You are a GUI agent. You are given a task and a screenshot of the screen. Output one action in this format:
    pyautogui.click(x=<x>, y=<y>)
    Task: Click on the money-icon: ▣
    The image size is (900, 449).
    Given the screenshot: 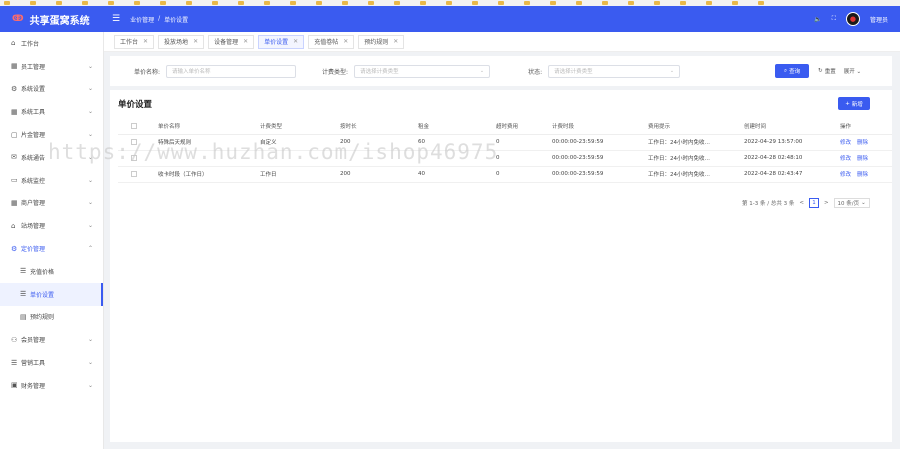 What is the action you would take?
    pyautogui.click(x=14, y=385)
    